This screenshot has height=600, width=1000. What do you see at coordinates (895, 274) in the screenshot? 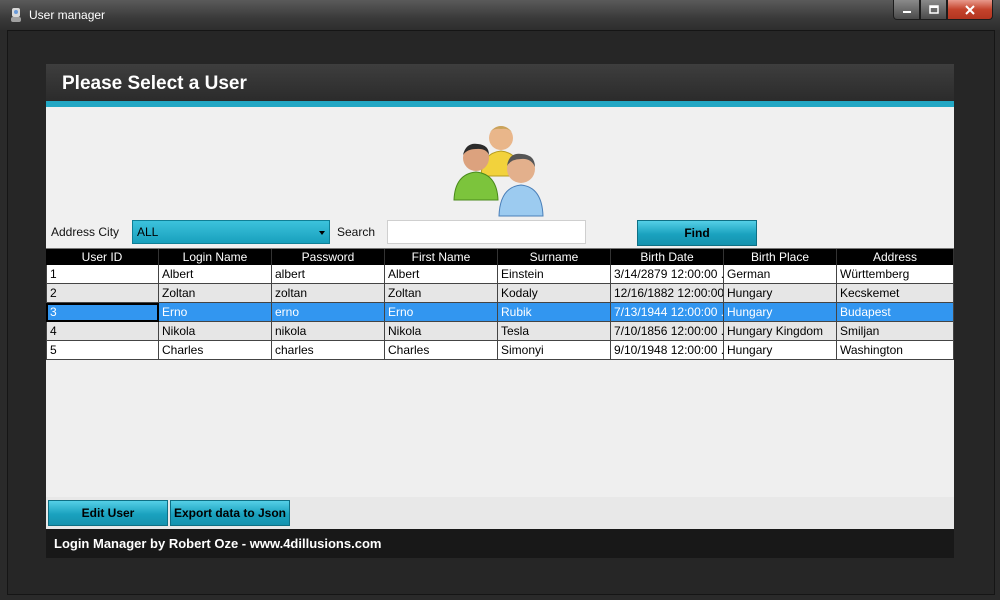
I see `table-cell: Württemberg` at bounding box center [895, 274].